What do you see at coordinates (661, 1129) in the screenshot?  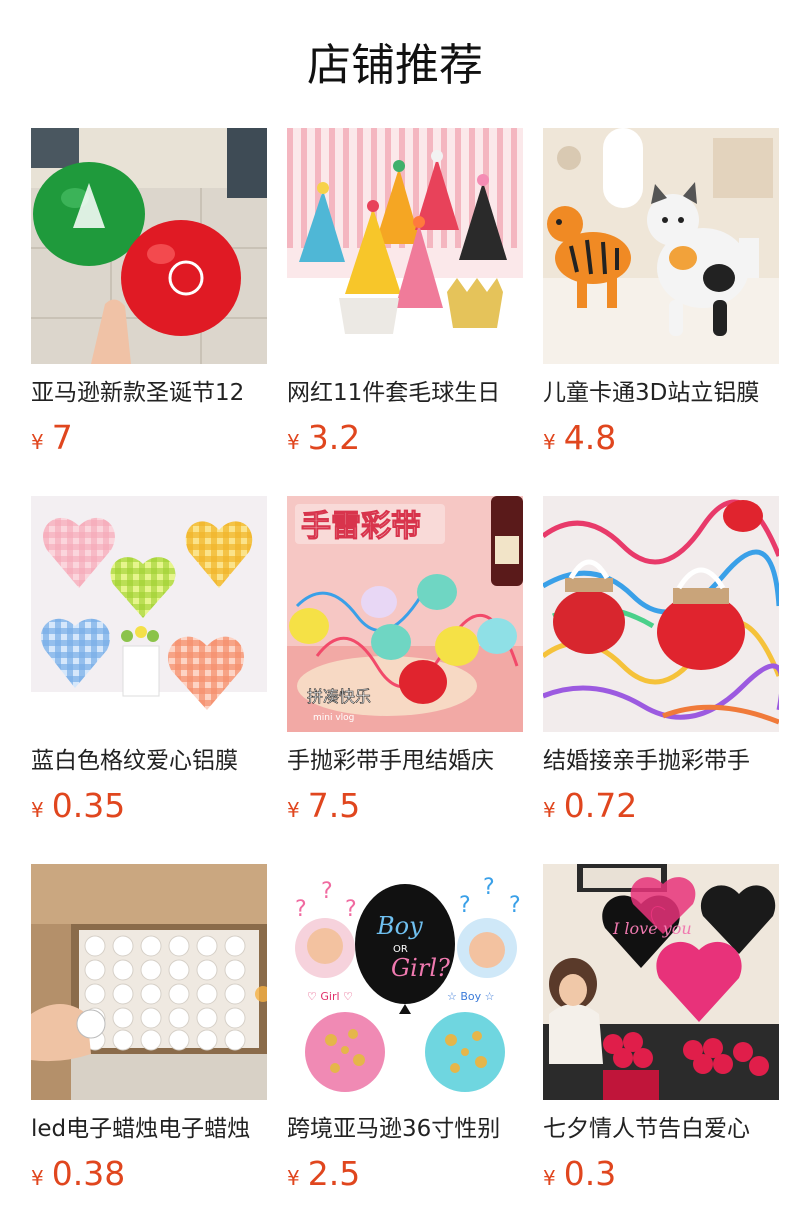 I see `product-name: 七夕情人节告白爱心` at bounding box center [661, 1129].